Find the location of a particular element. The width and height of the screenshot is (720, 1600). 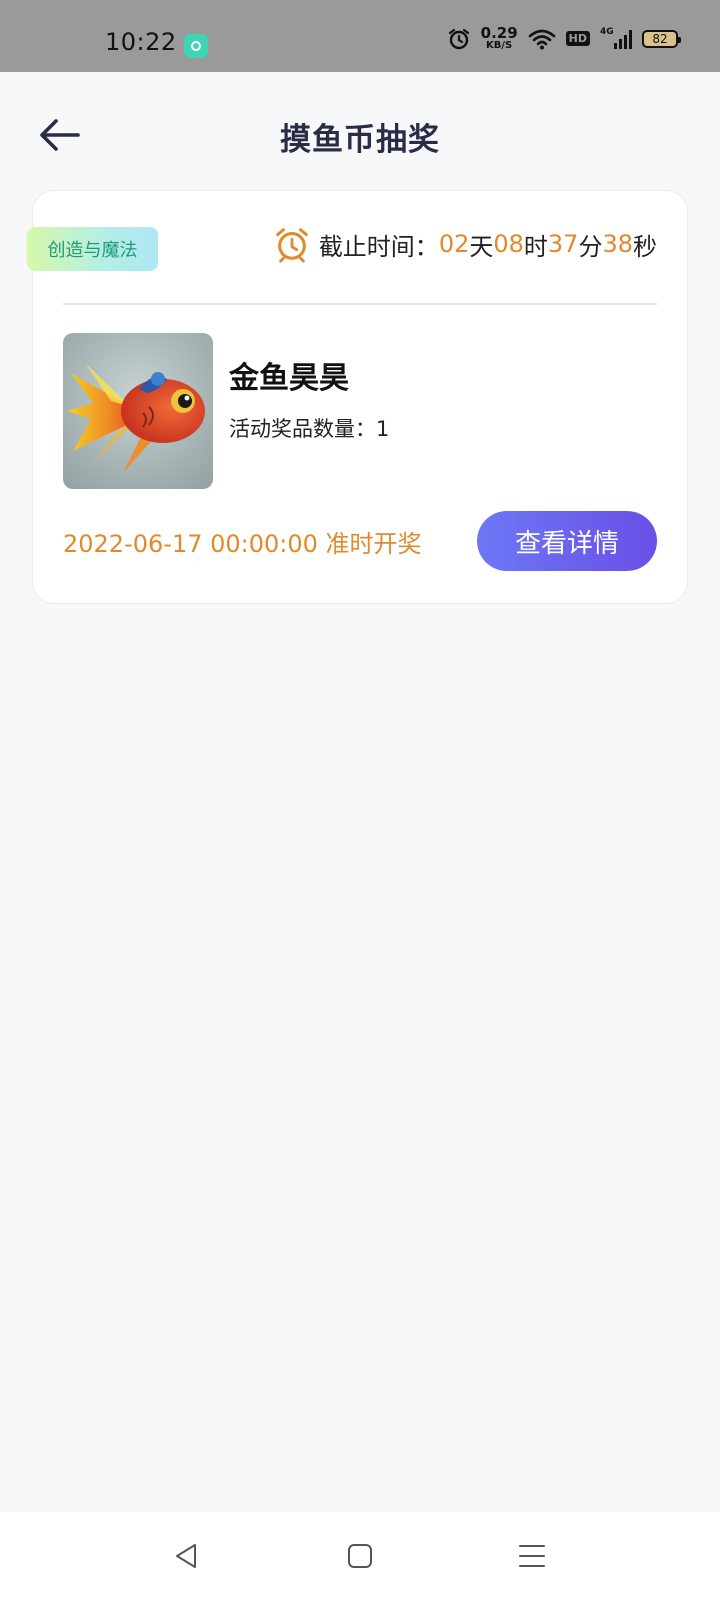

signal-icon: 4G is located at coordinates (616, 37).